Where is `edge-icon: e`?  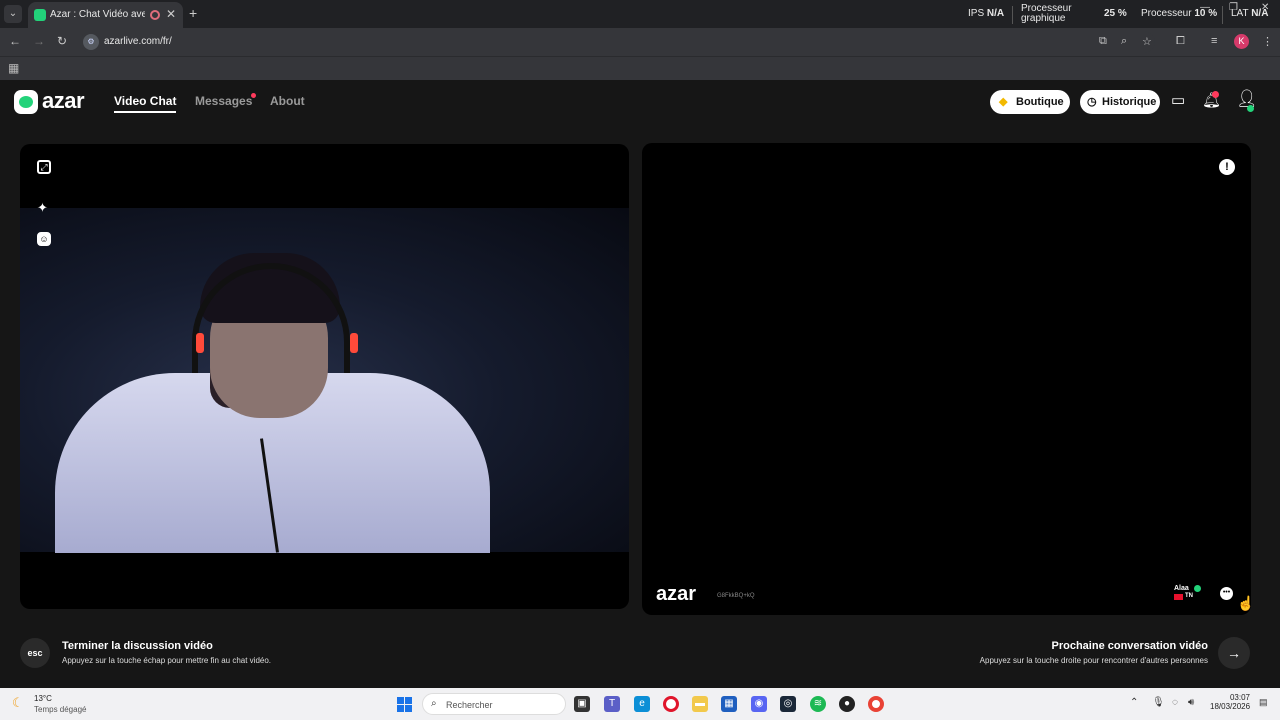
edge-icon: e is located at coordinates (642, 704).